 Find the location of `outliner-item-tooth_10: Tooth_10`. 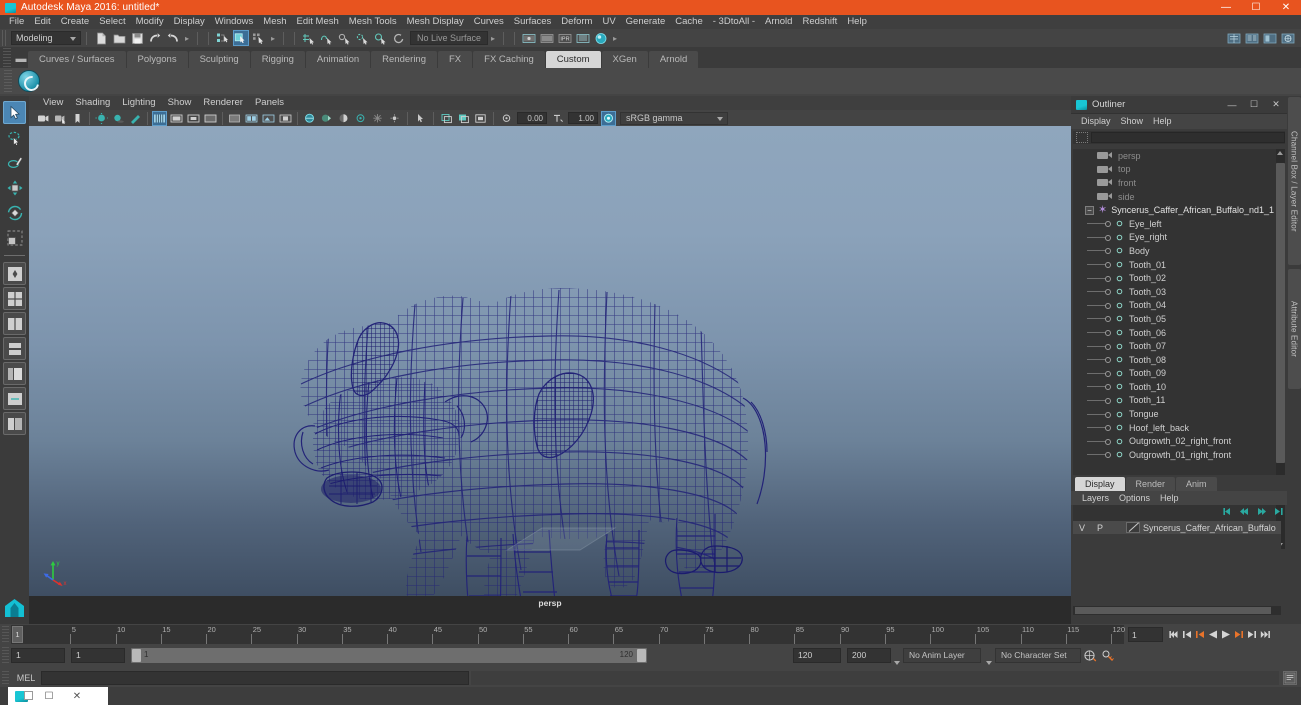

outliner-item-tooth_10: Tooth_10 is located at coordinates (1174, 387).